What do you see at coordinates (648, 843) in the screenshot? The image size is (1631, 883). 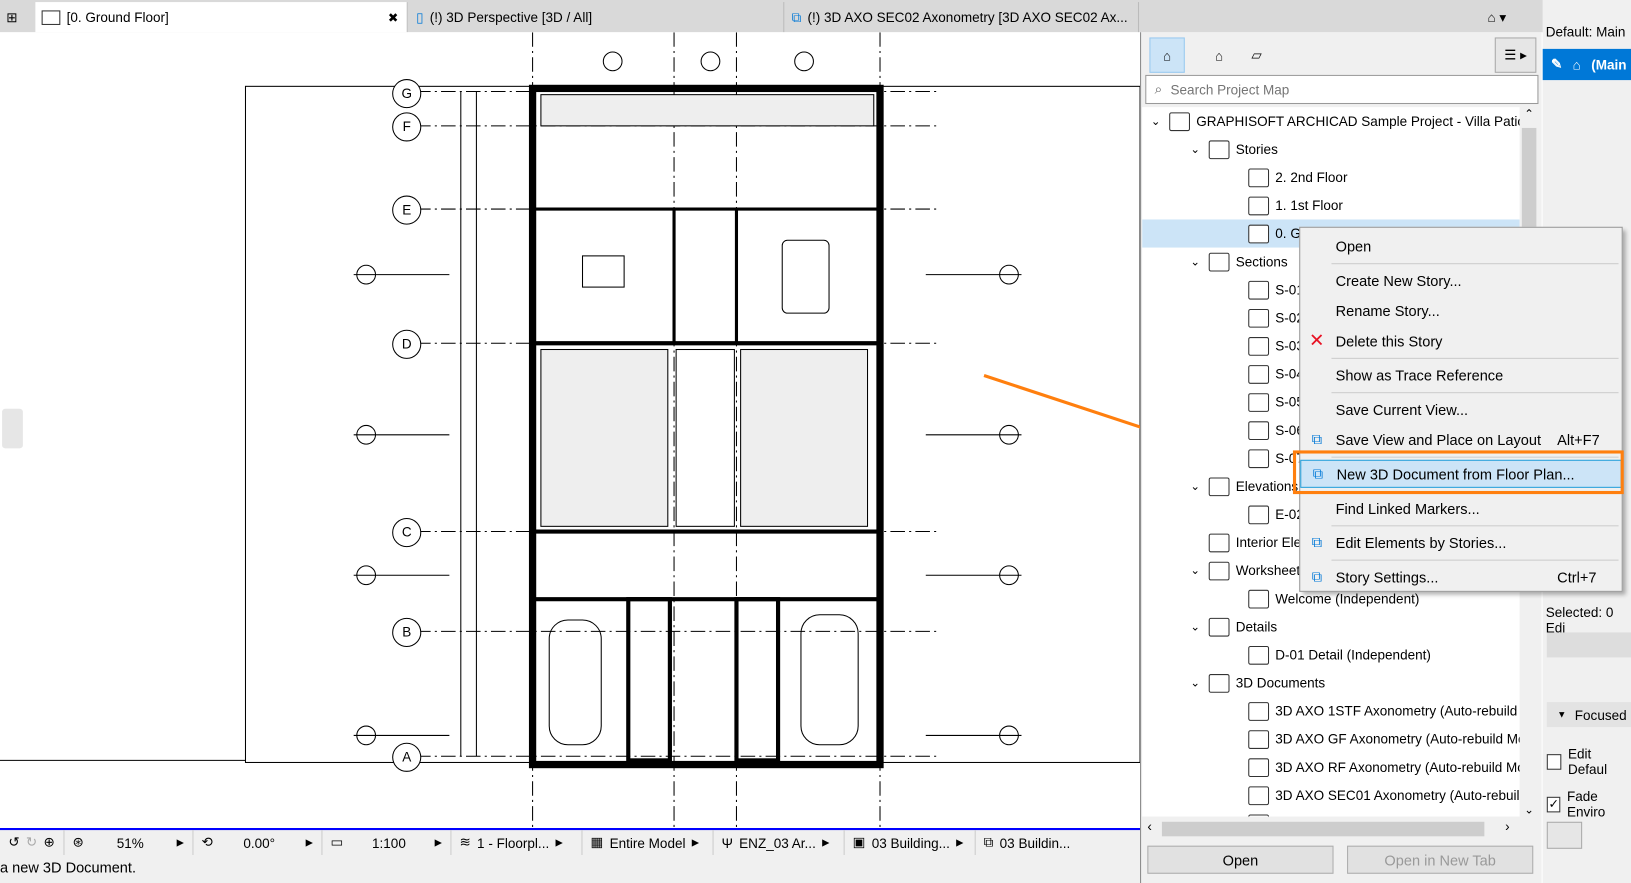 I see `model-view-field: ▦ Entire Model ▶` at bounding box center [648, 843].